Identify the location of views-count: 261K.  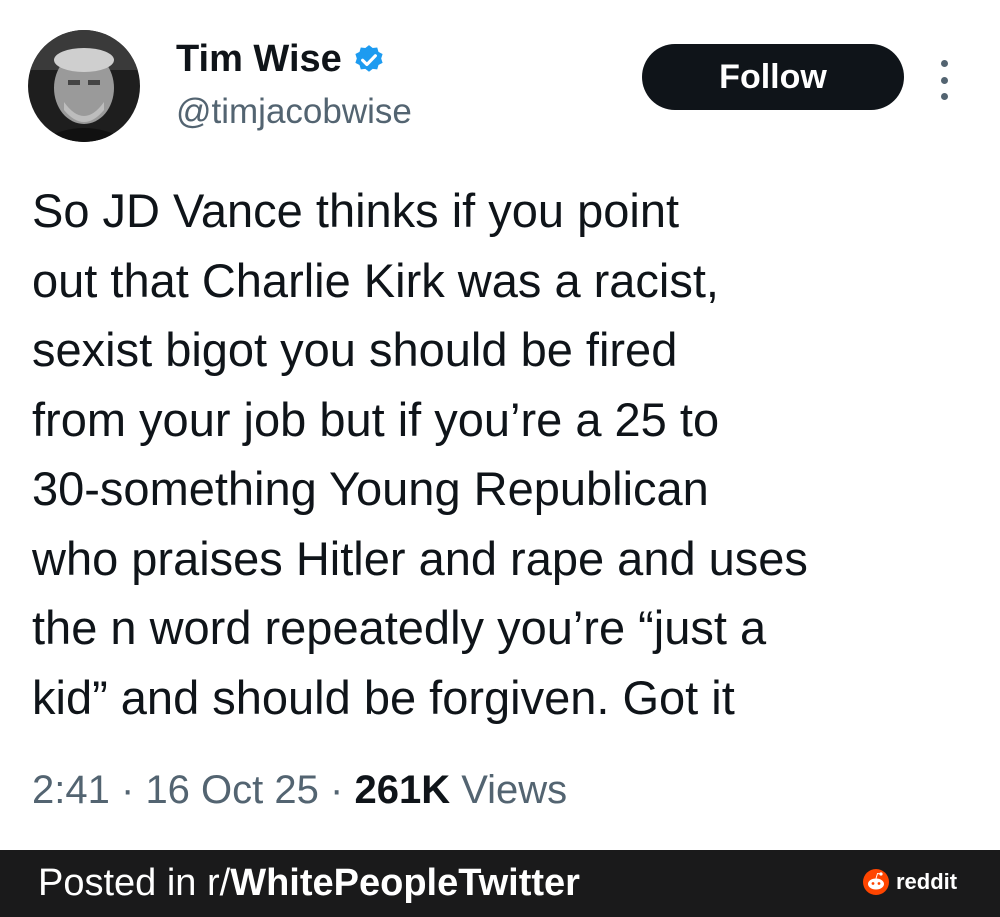
(402, 790).